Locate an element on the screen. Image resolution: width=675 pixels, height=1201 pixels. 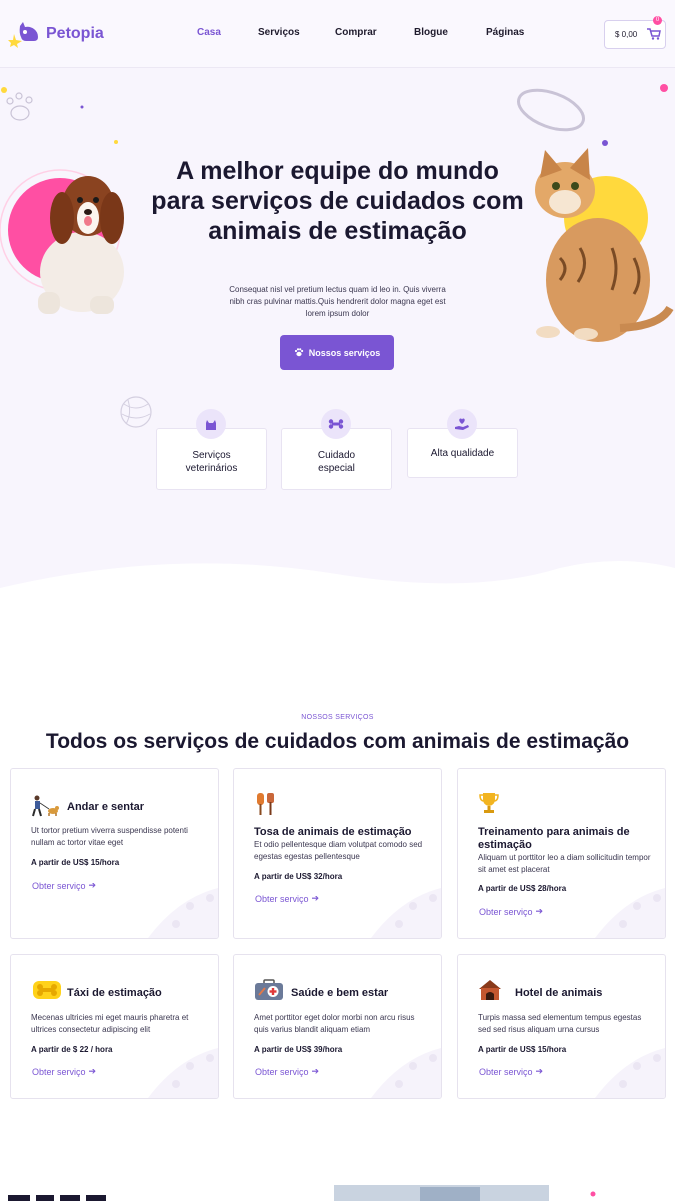
our-services-button: Nossos serviços is located at coordinates (337, 352).